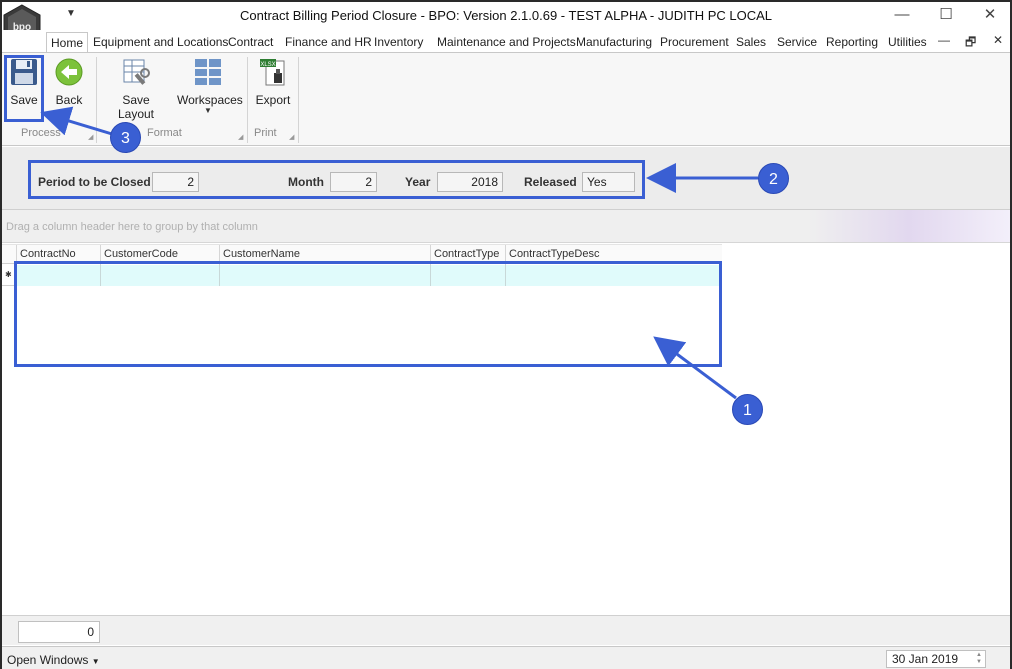  I want to click on workspaces-label: Workspaces, so click(210, 100).